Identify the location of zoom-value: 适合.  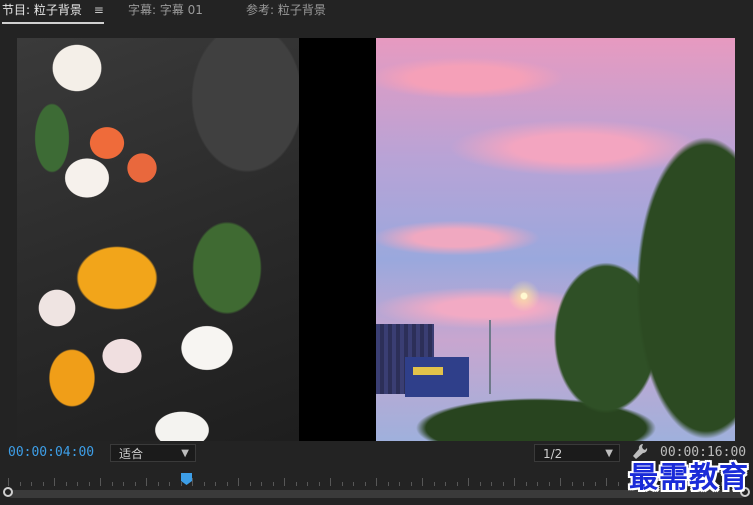
(131, 454).